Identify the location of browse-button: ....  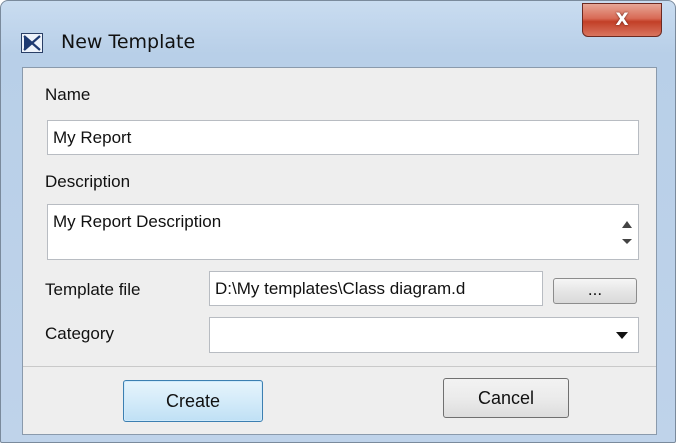
(595, 291).